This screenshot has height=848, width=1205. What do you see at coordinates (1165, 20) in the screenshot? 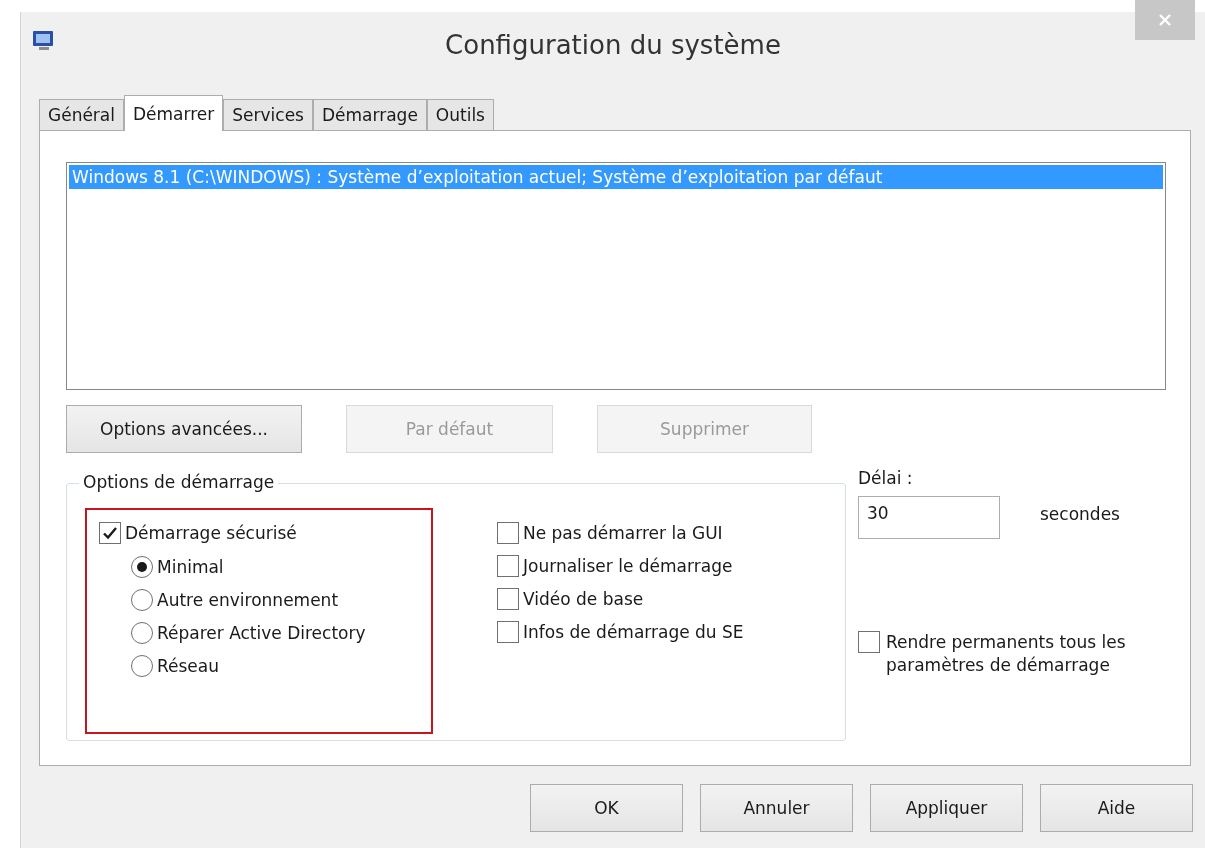
I see `close-icon` at bounding box center [1165, 20].